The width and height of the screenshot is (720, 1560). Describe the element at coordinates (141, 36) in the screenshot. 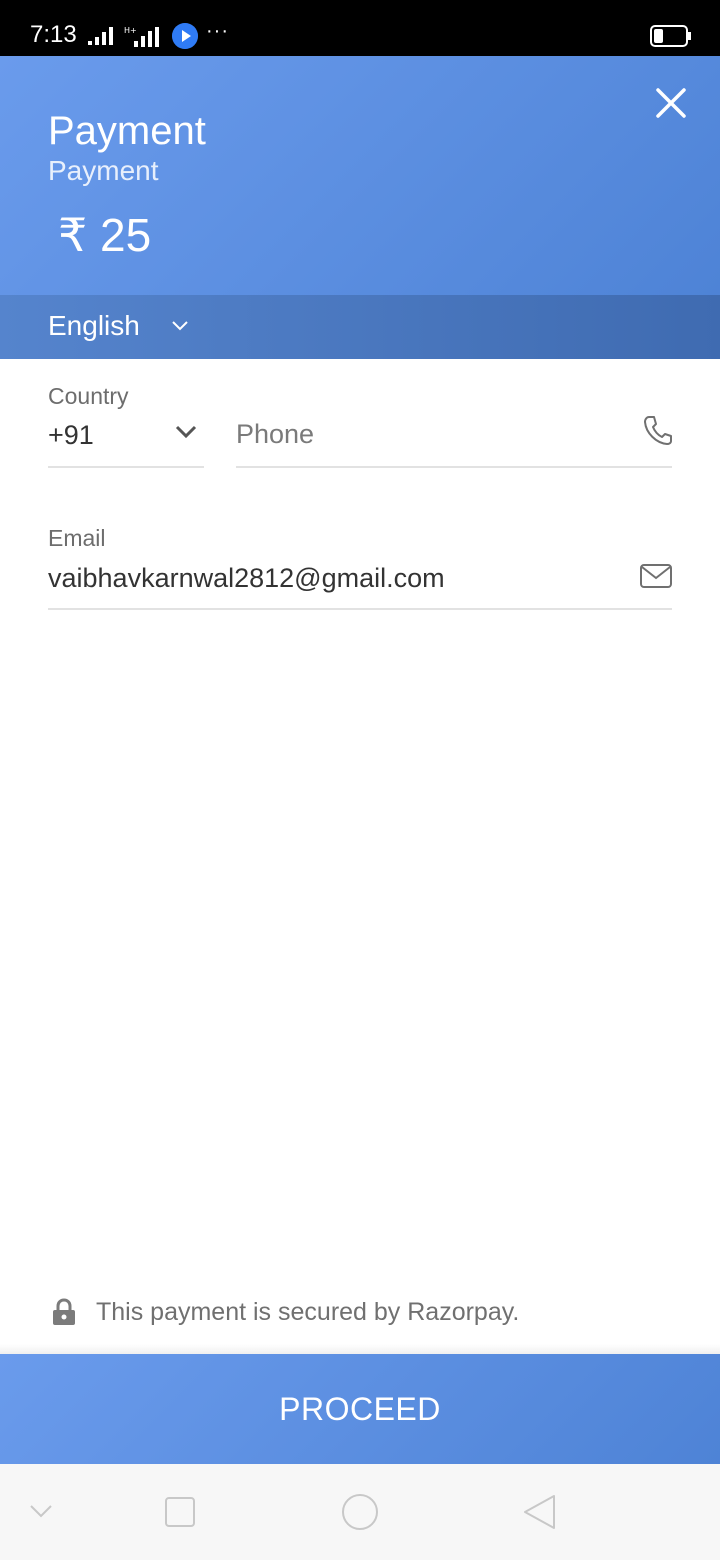

I see `signal-h-plus-icon: H+` at that location.